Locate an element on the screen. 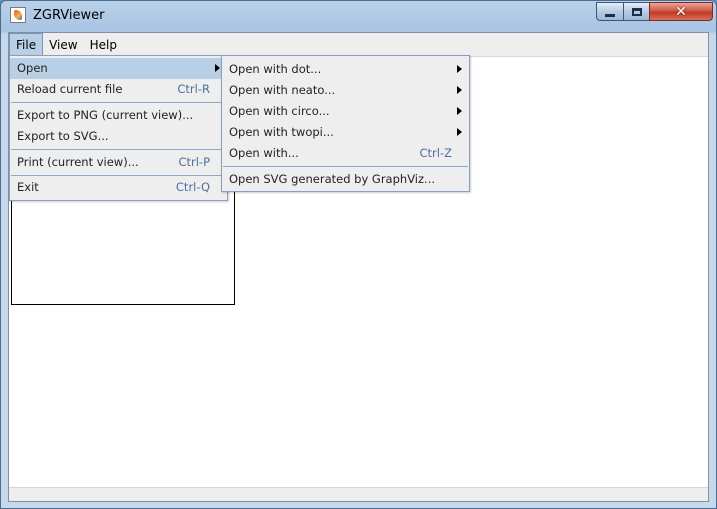  menu-item-shortcut: Ctrl-P is located at coordinates (194, 162).